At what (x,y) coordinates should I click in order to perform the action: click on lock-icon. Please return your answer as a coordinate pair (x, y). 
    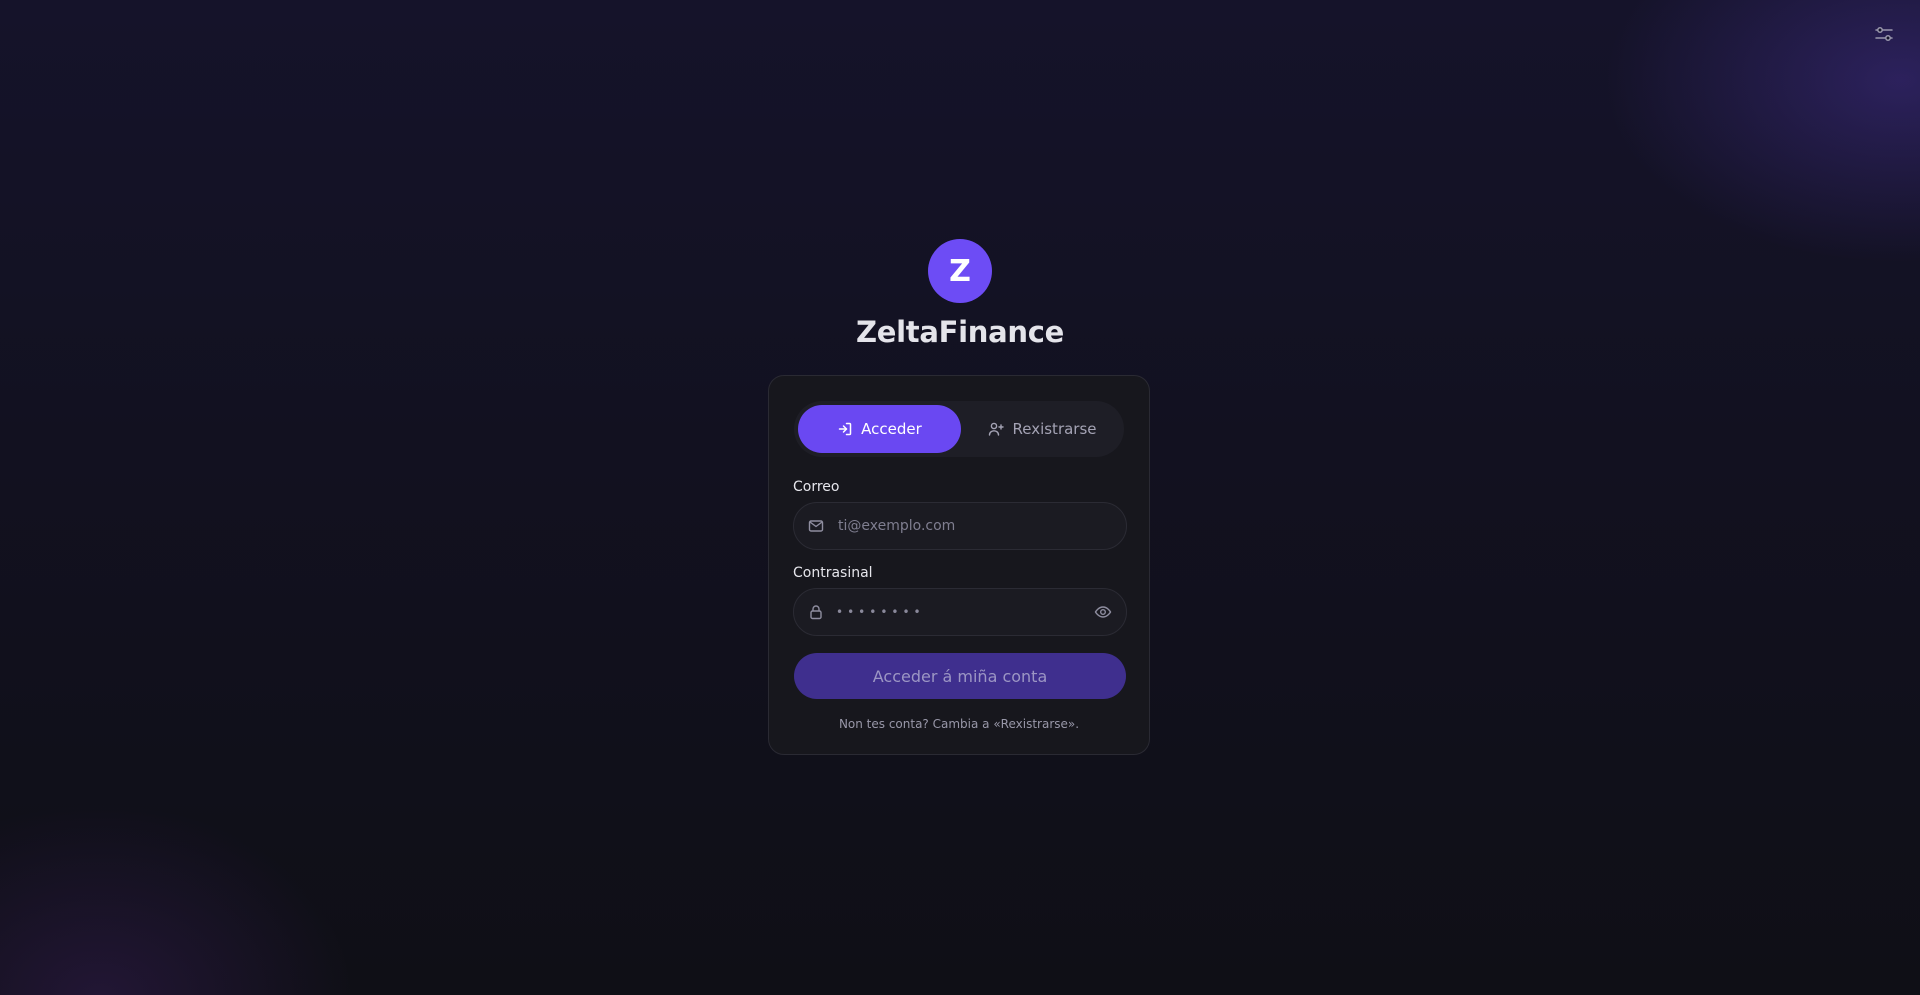
    Looking at the image, I should click on (816, 612).